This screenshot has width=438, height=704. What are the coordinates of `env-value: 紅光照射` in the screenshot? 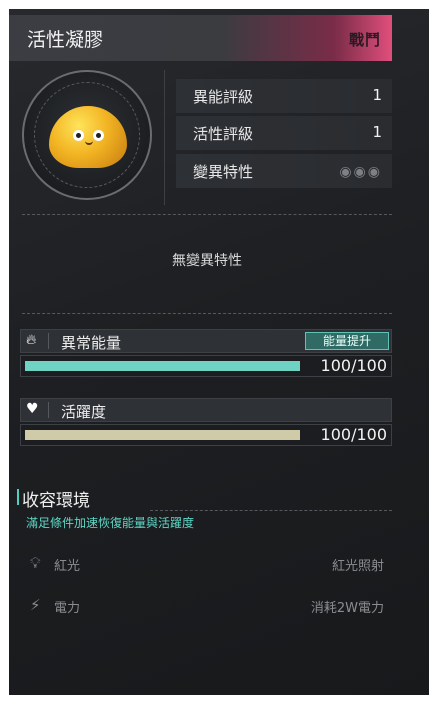 It's located at (357, 566).